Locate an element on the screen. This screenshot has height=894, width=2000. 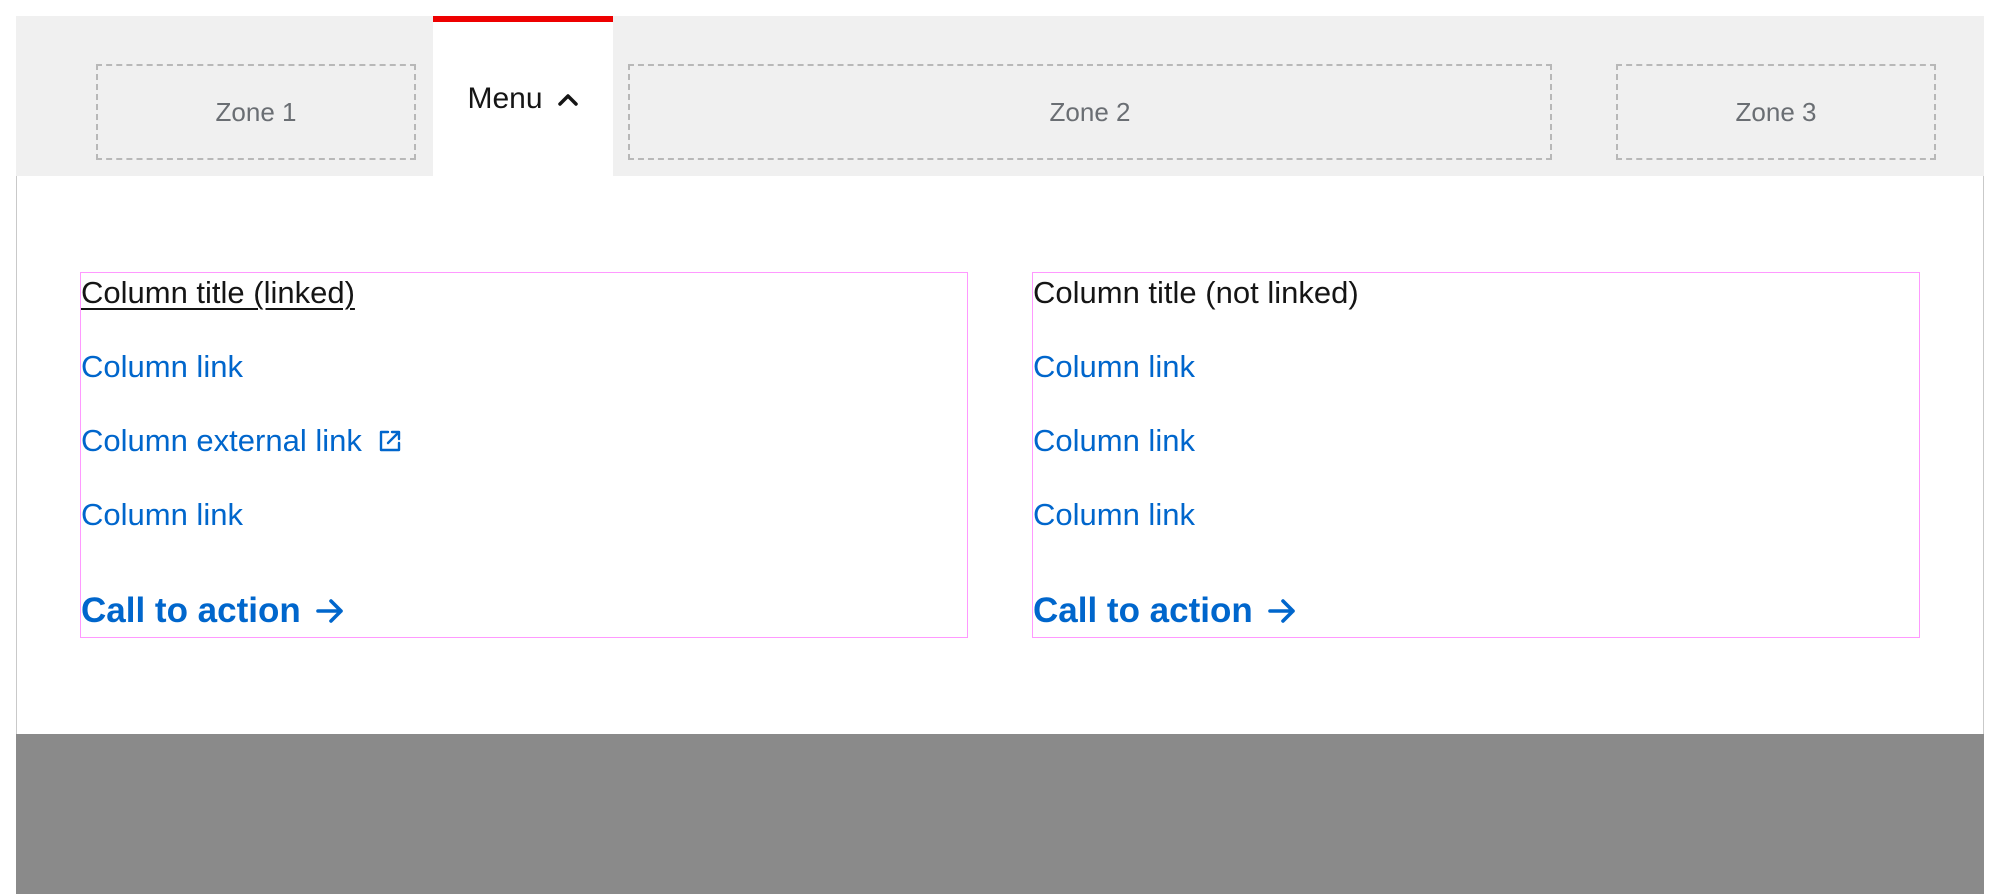
column-title: Column title (not linked) is located at coordinates (1196, 292).